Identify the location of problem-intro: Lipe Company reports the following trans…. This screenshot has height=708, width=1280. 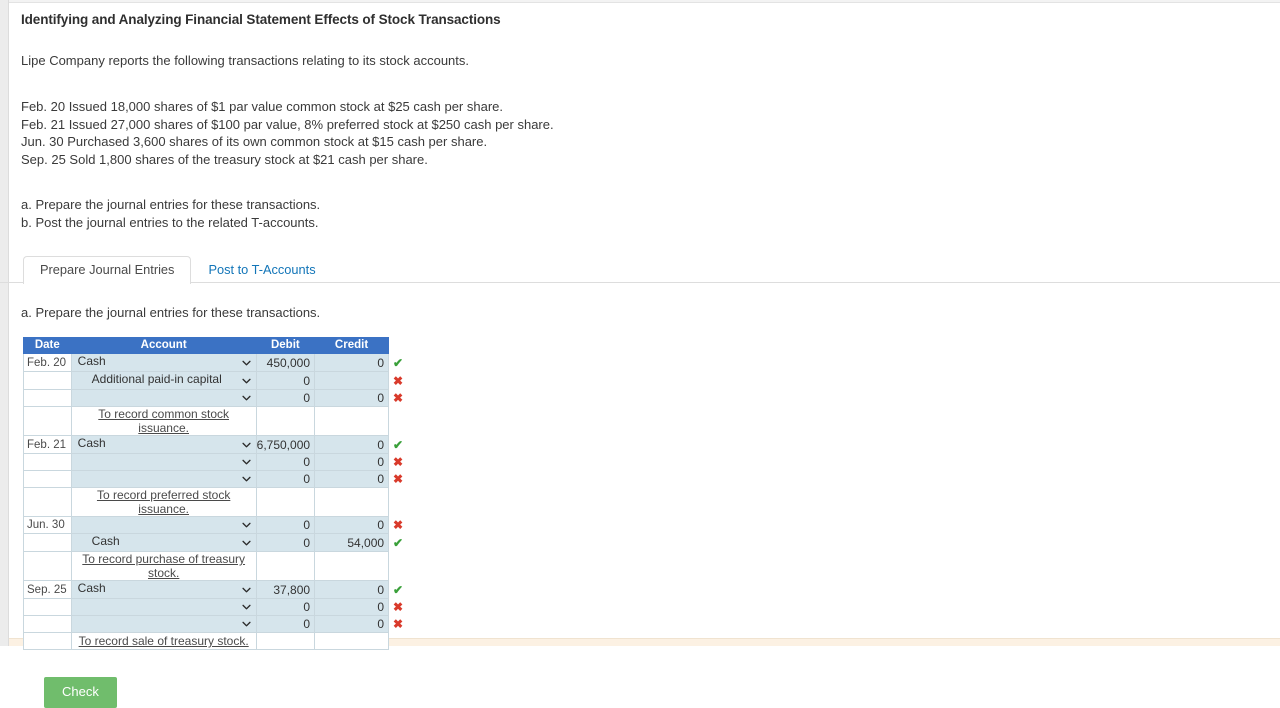
(245, 60).